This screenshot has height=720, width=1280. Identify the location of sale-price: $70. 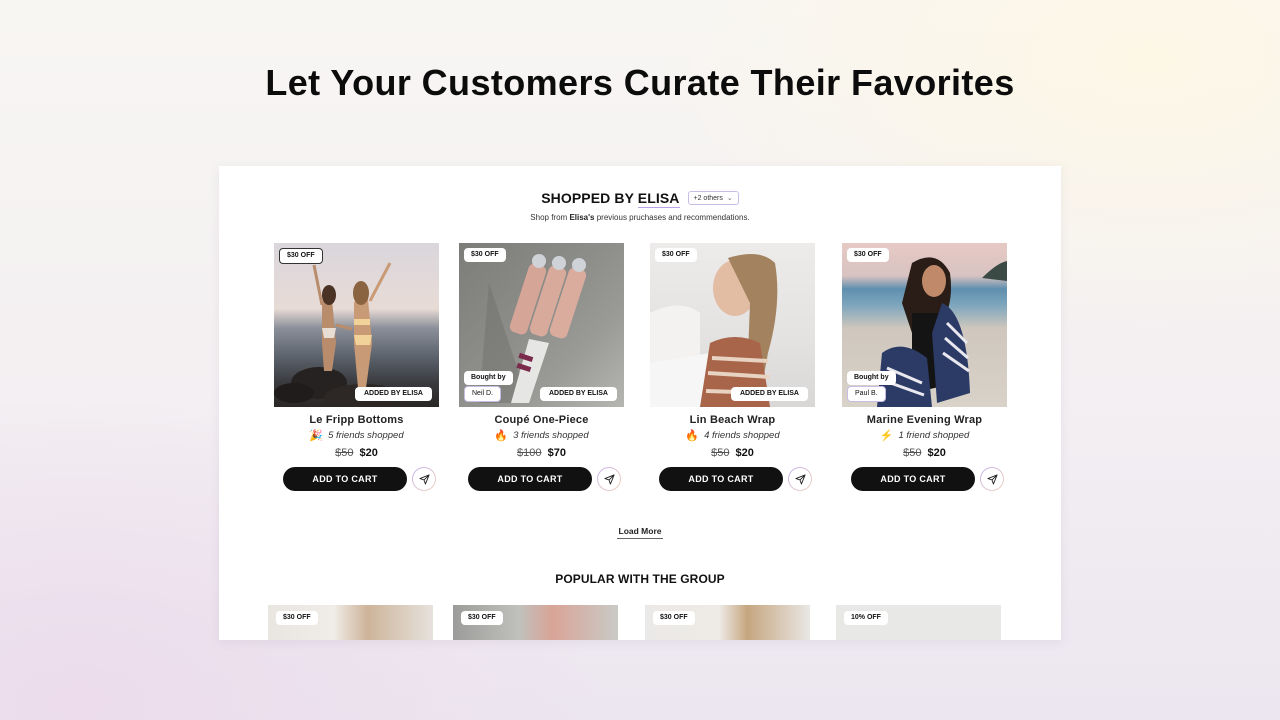
(556, 453).